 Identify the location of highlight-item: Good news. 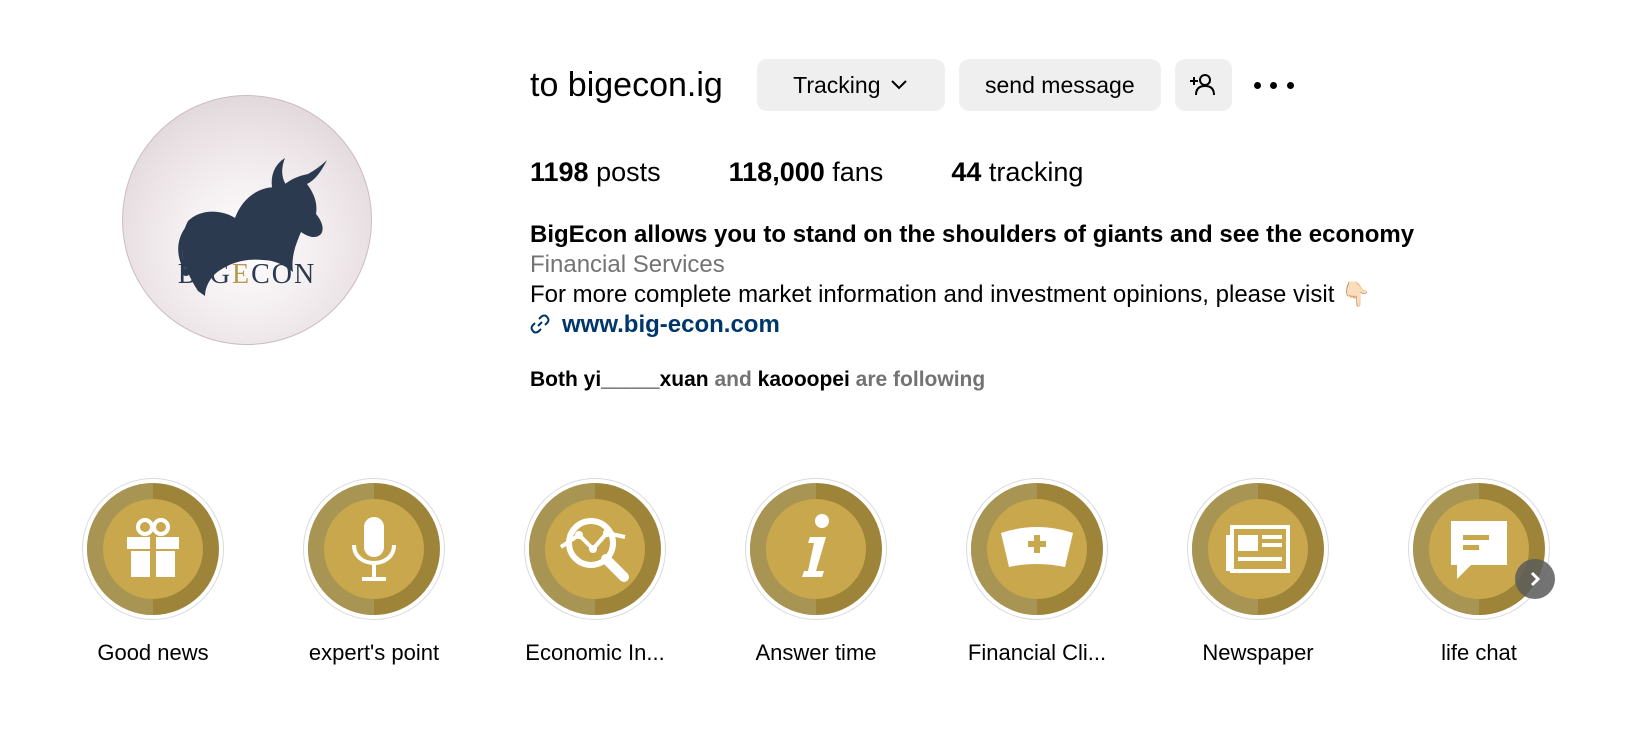
(153, 572).